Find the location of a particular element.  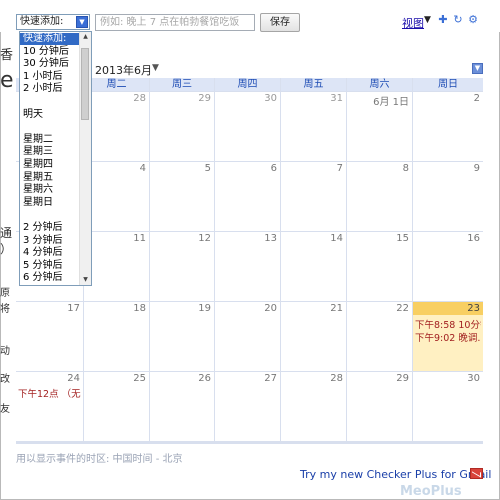

day-number: 20 is located at coordinates (270, 308).